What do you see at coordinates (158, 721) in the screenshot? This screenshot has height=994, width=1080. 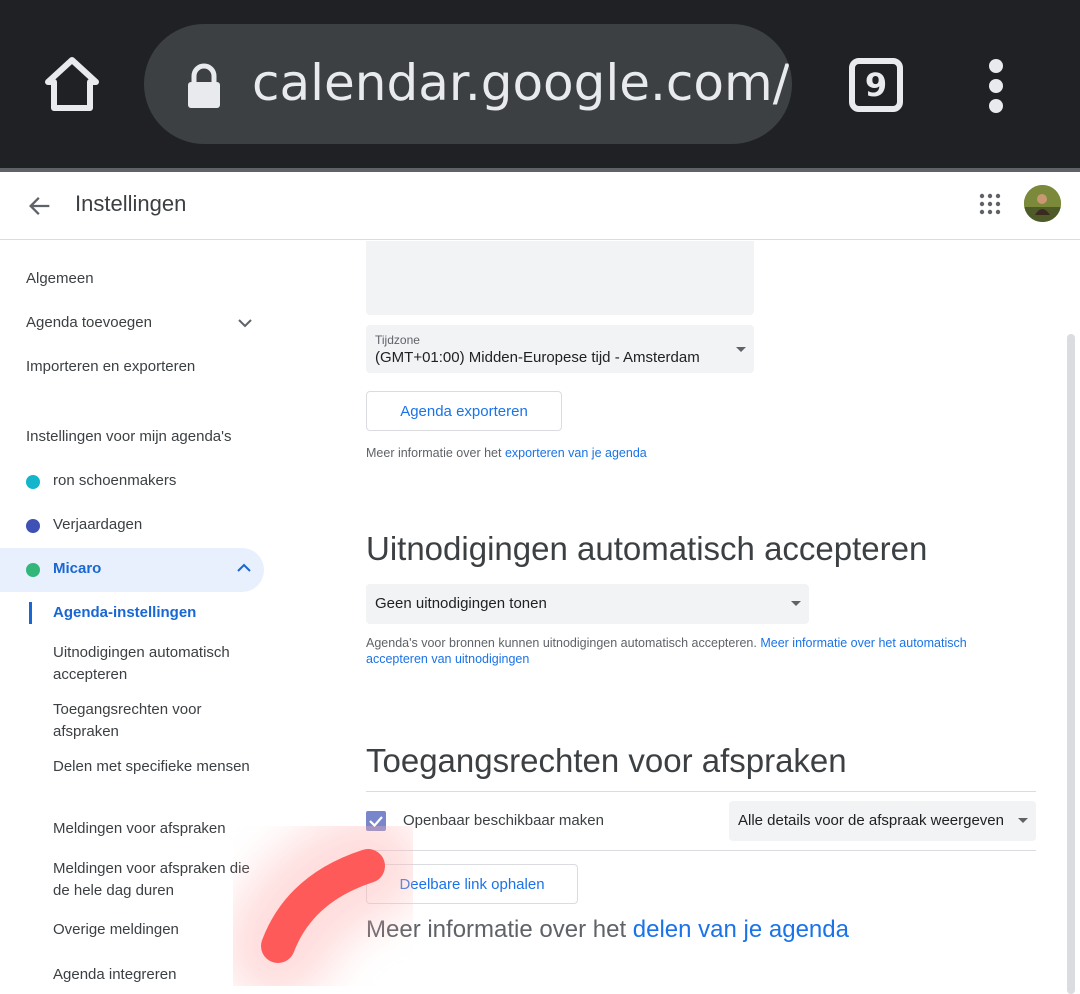 I see `sidebar-sub-access-permissions: Toegangsrechten voor afspraken` at bounding box center [158, 721].